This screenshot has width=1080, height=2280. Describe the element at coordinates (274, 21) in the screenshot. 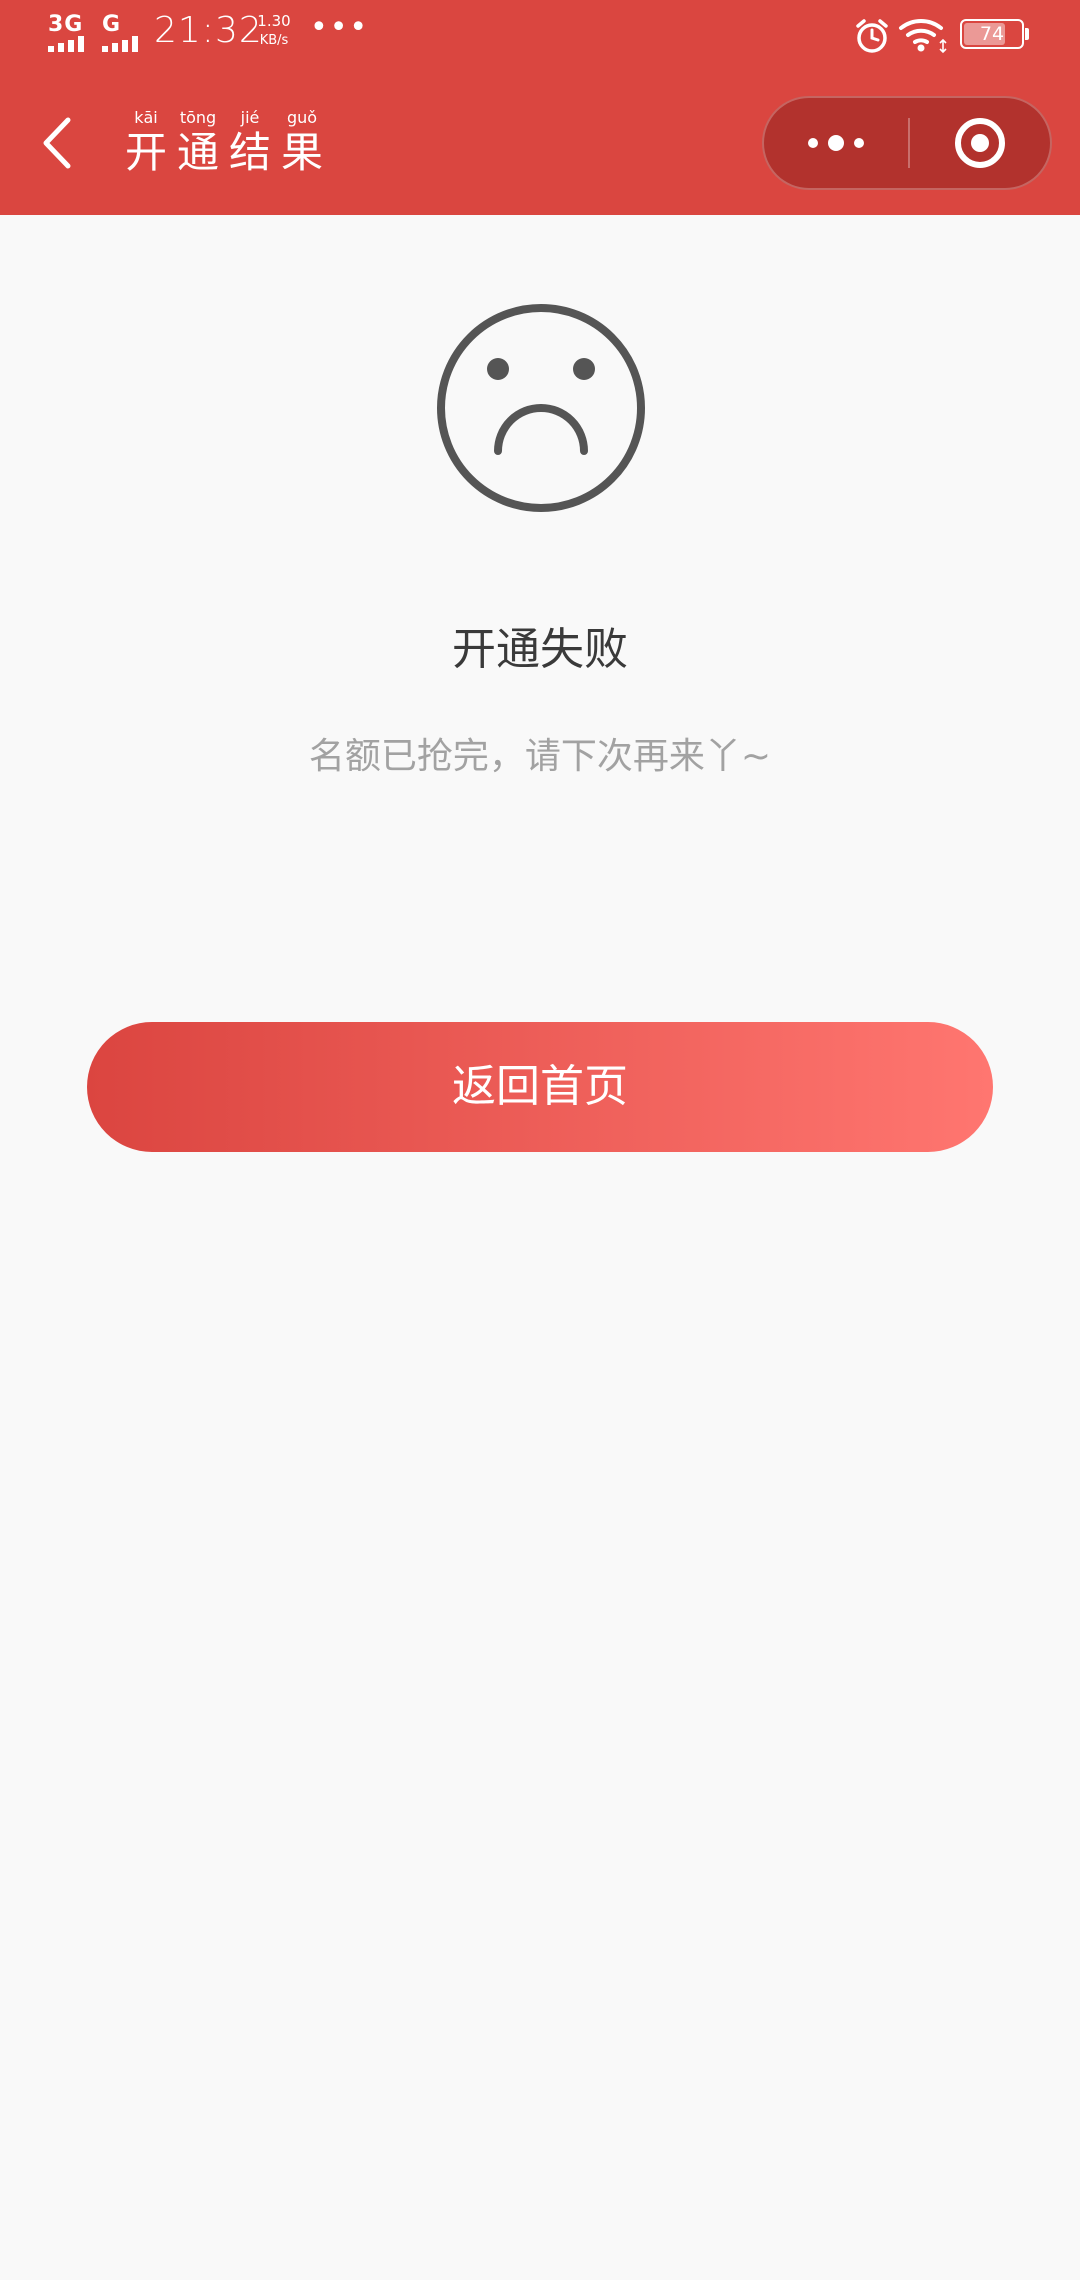

I see `network-speed-value: 1.30` at that location.